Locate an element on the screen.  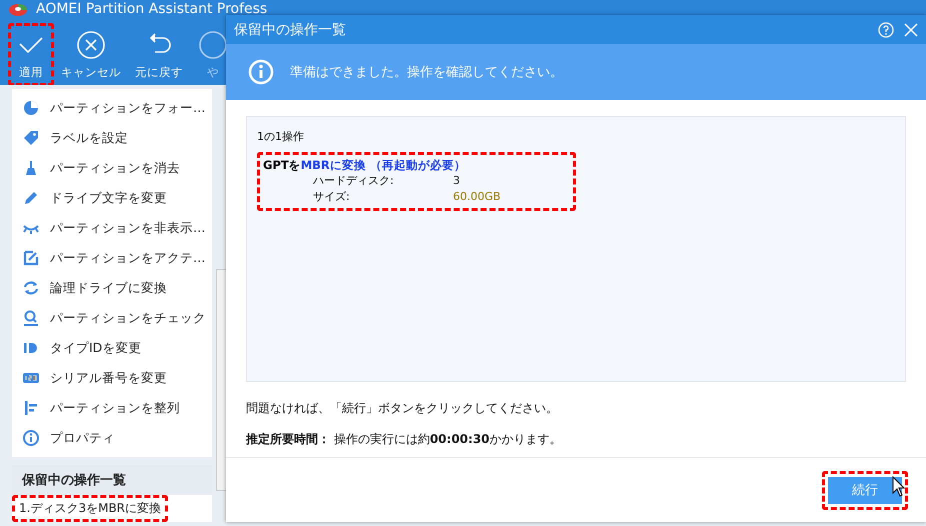
edit-box-icon is located at coordinates (31, 258).